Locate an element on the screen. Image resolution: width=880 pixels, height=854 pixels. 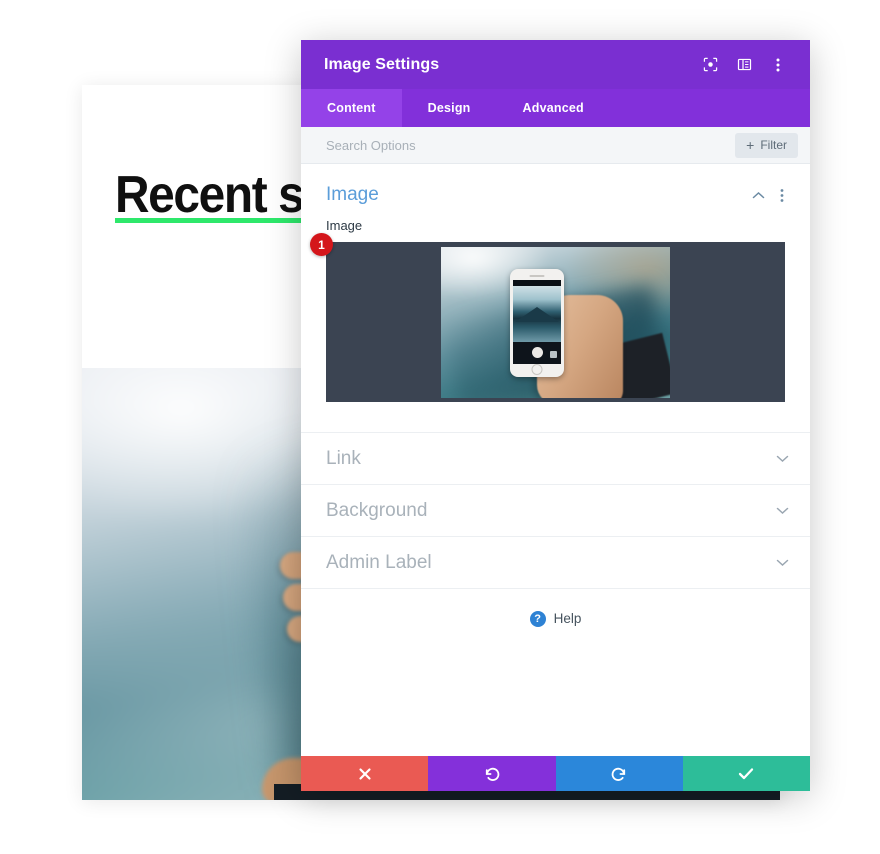
redo-icon is located at coordinates (618, 774).